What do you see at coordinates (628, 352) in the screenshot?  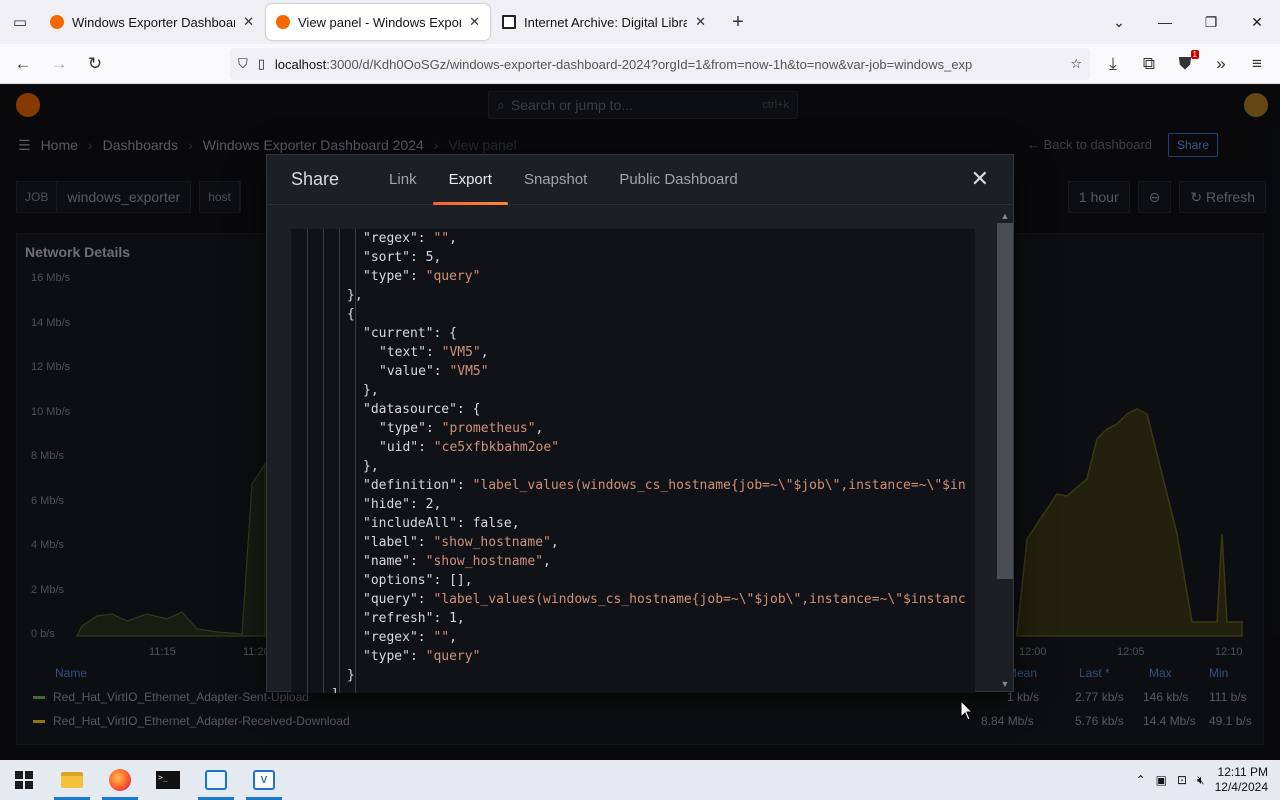 I see `code-line: "text": "VM5",` at bounding box center [628, 352].